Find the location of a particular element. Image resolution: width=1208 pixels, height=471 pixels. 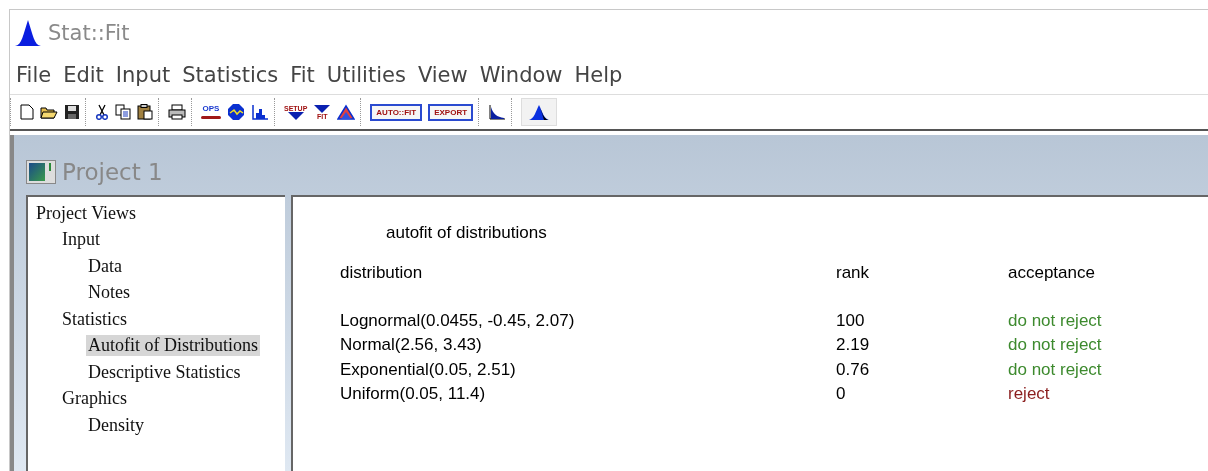

tree-item: Data is located at coordinates (105, 266).